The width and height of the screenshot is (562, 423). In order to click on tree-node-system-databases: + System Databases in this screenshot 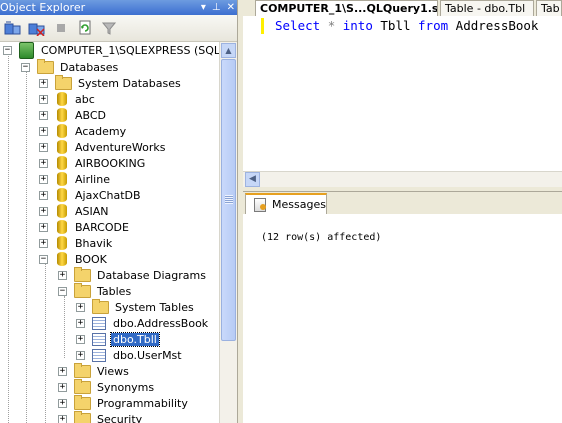, I will do `click(111, 82)`.